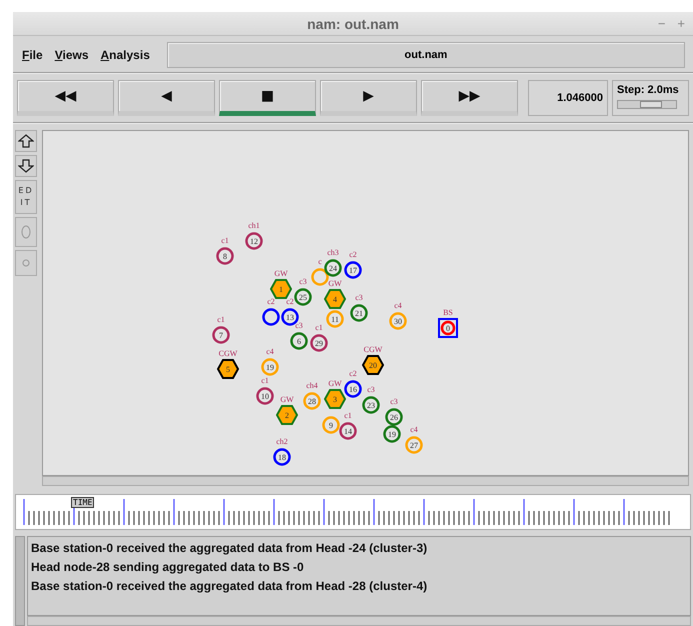  What do you see at coordinates (359, 313) in the screenshot?
I see `node-circle: 21` at bounding box center [359, 313].